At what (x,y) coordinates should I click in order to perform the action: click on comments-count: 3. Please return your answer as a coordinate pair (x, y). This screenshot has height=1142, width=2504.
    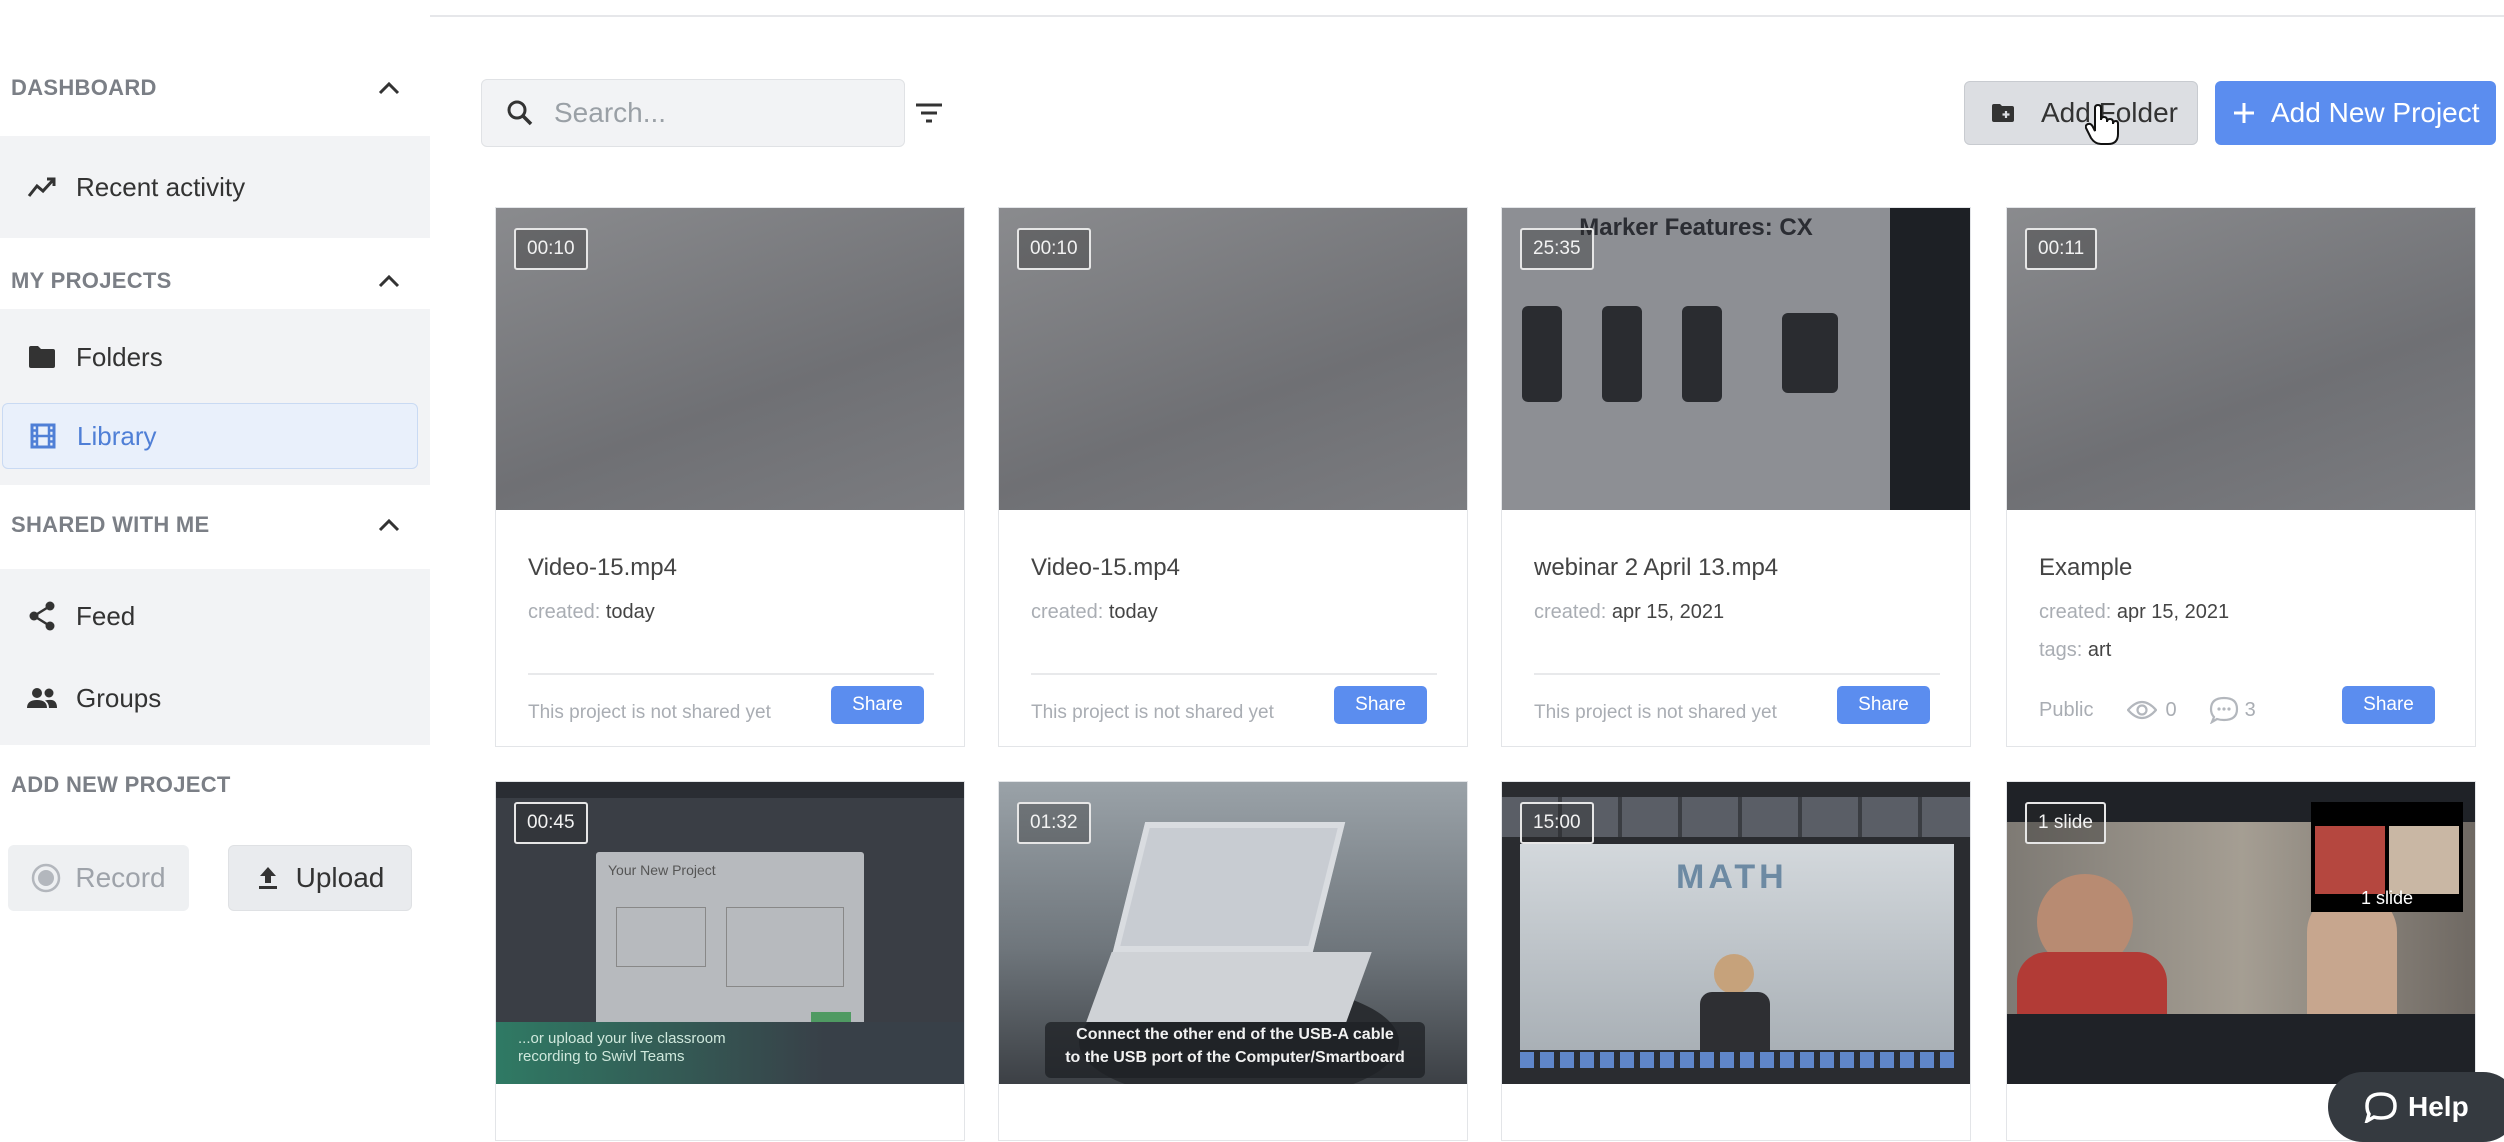
    Looking at the image, I should click on (2250, 709).